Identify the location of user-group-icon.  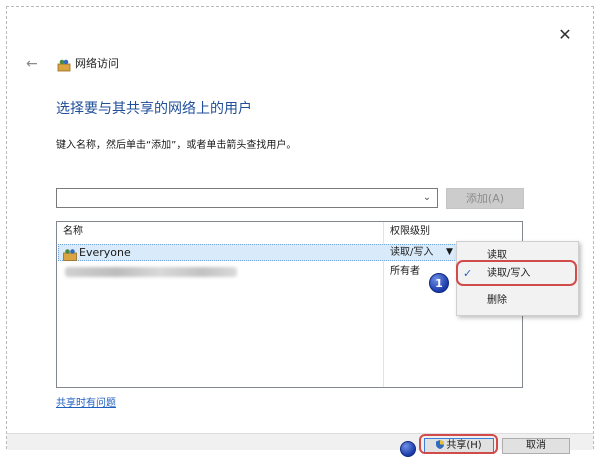
(70, 253).